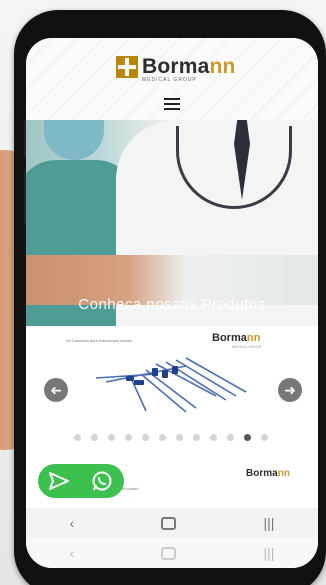 This screenshot has width=326, height=585. Describe the element at coordinates (81, 481) in the screenshot. I see `whatsapp-button` at that location.